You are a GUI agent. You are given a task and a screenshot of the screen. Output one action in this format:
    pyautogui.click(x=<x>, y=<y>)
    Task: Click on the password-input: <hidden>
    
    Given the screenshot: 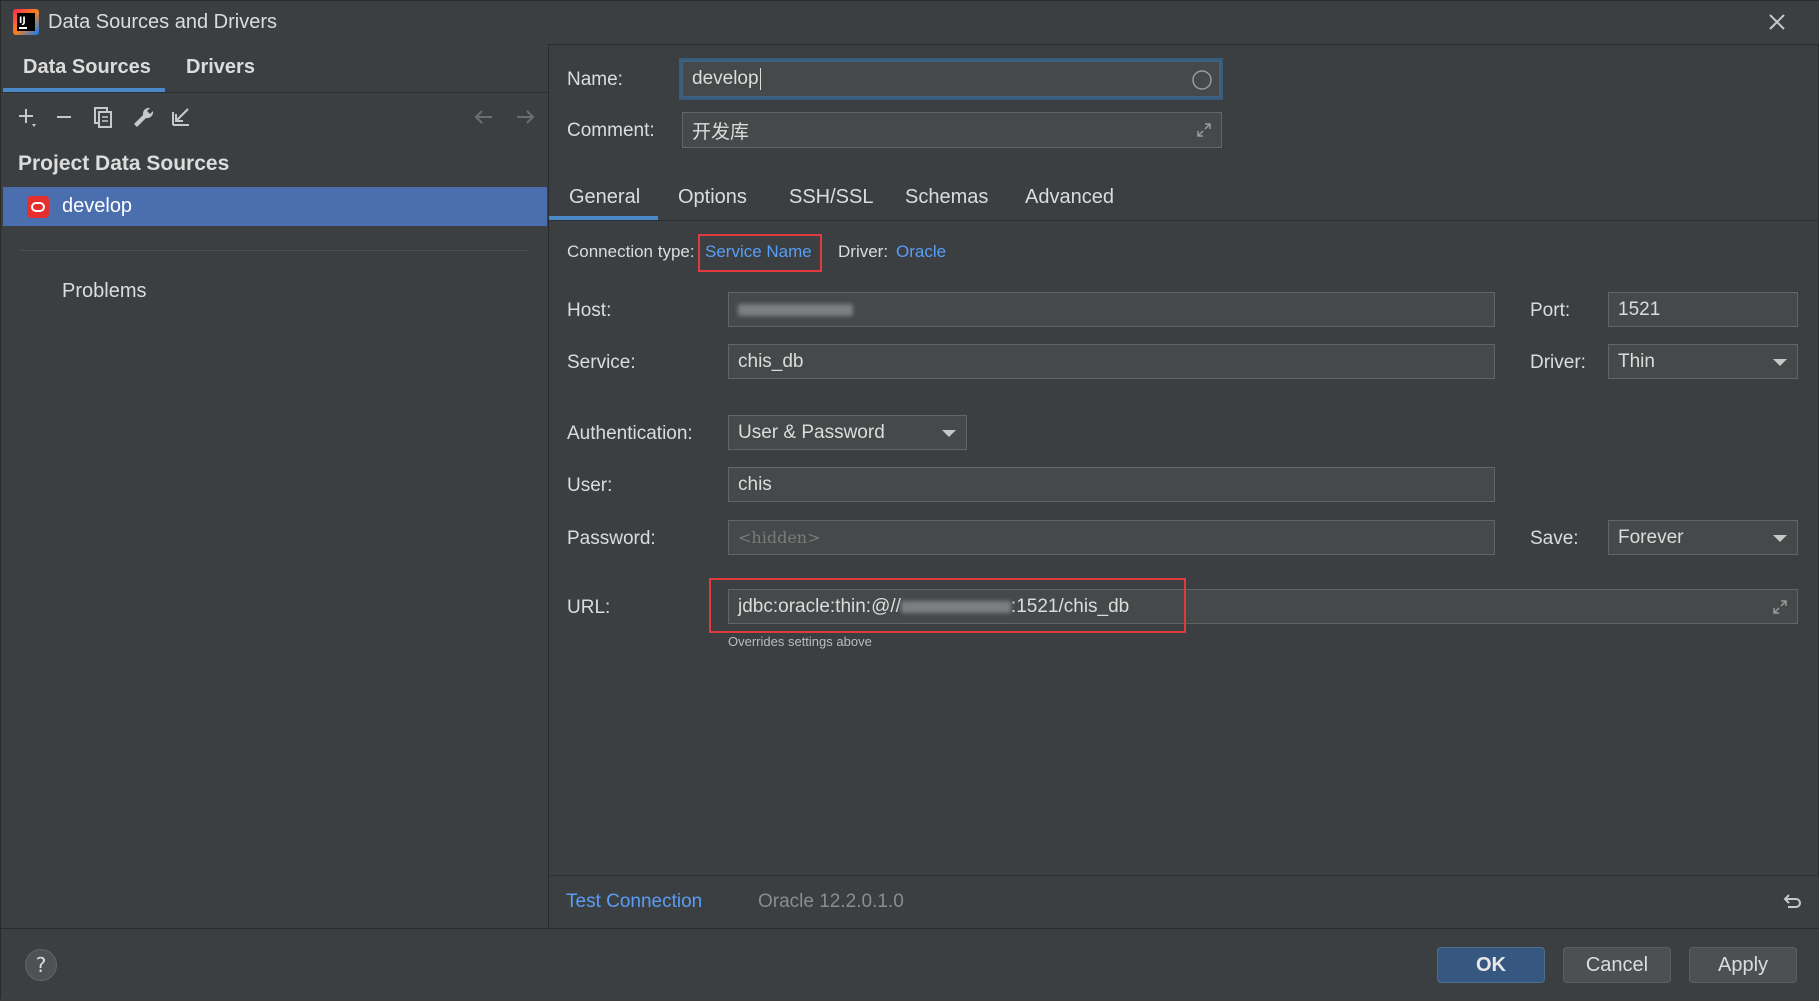 What is the action you would take?
    pyautogui.click(x=1111, y=537)
    